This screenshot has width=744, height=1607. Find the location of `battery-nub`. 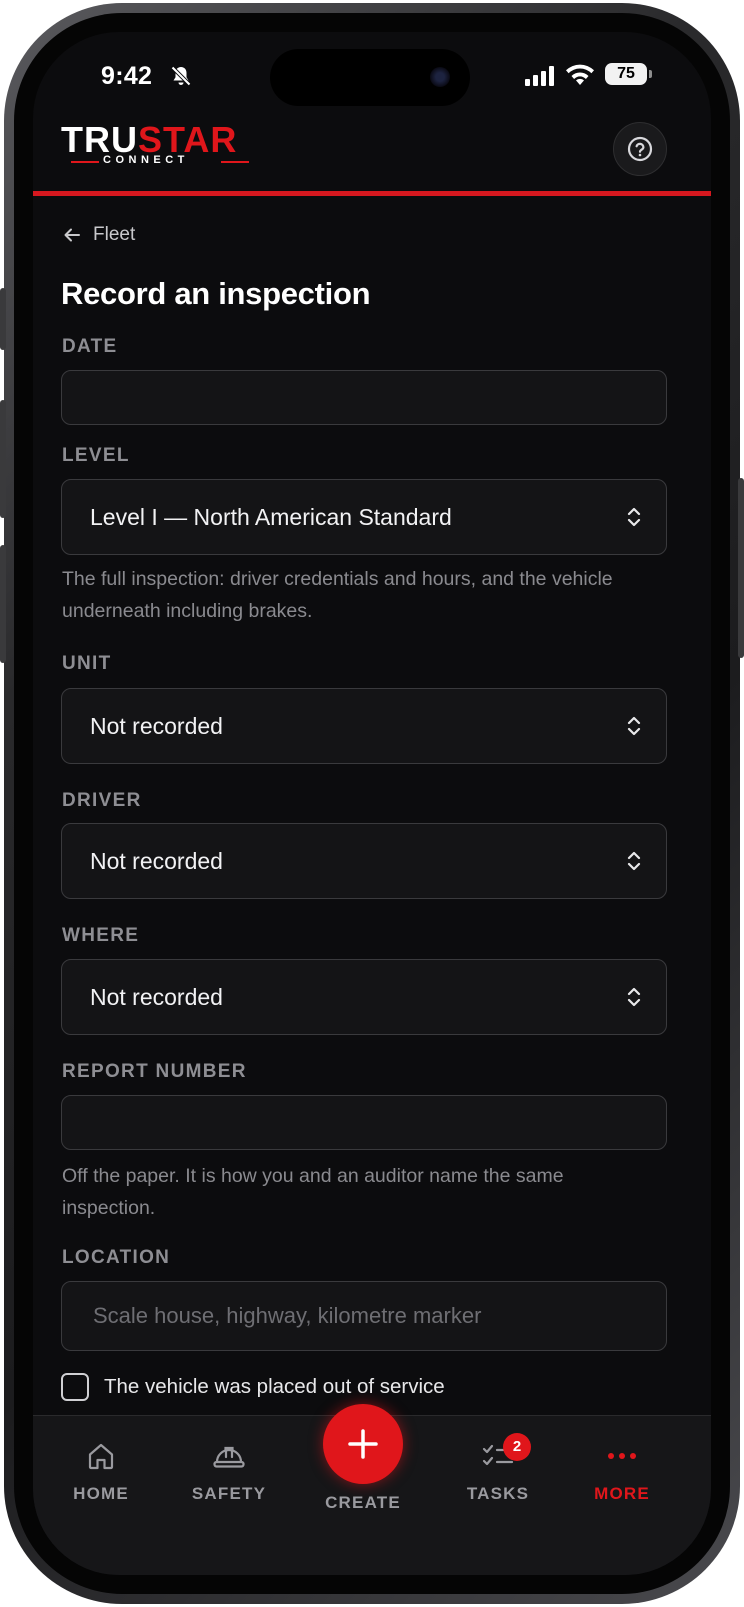

battery-nub is located at coordinates (650, 74).